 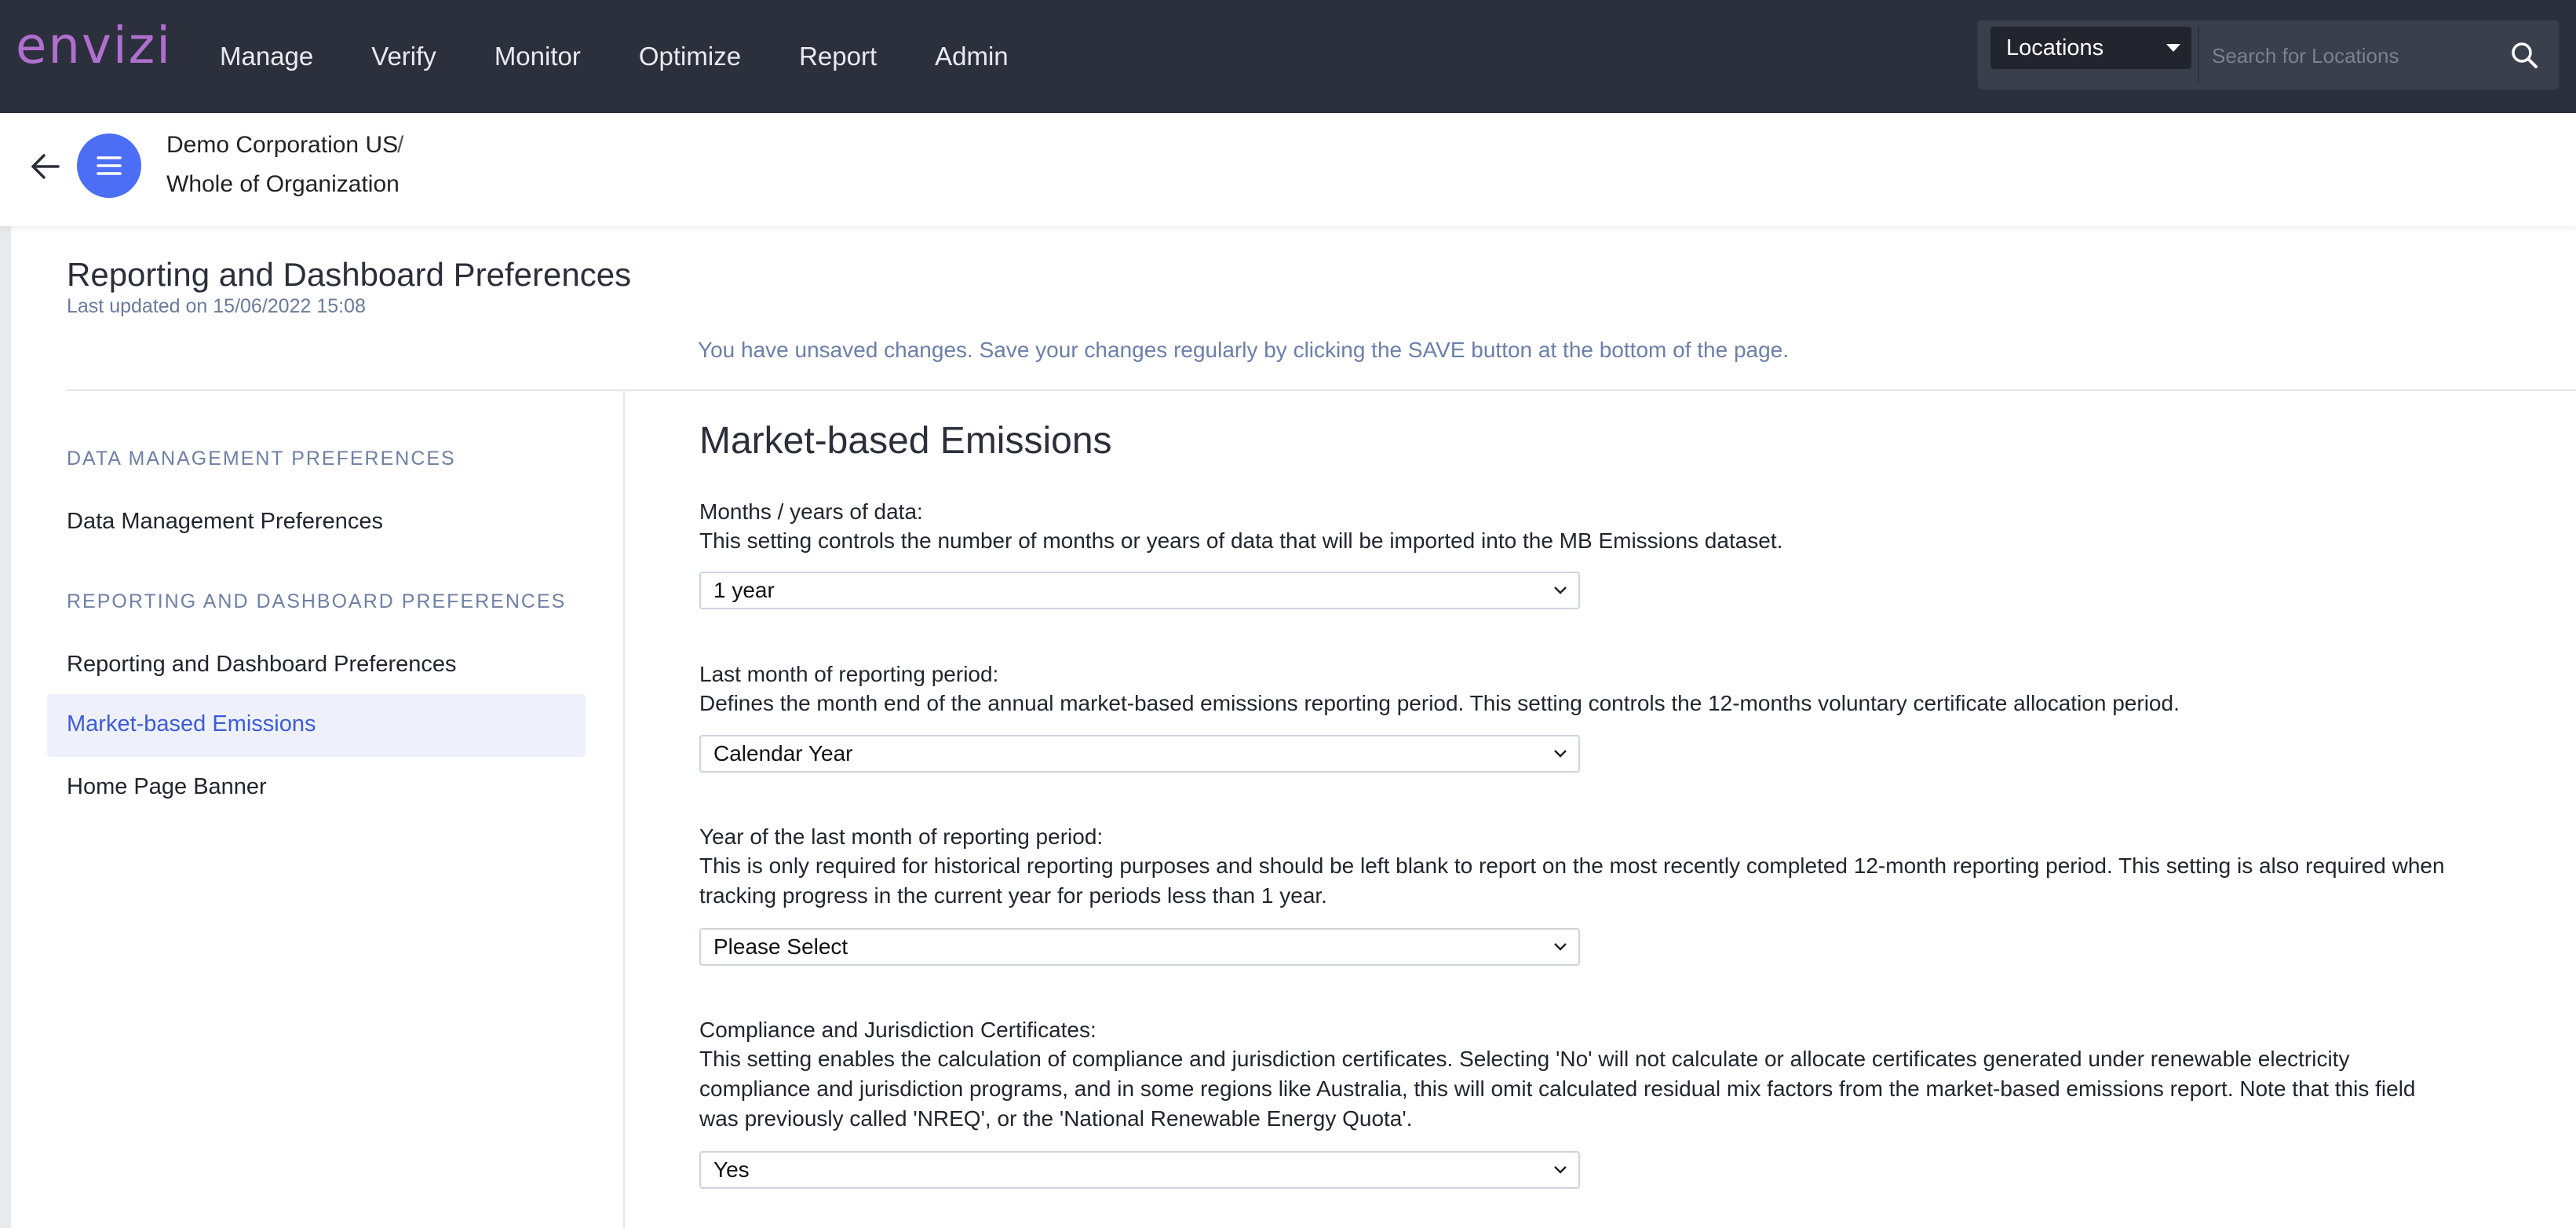 What do you see at coordinates (45, 166) in the screenshot?
I see `back-arrow-icon` at bounding box center [45, 166].